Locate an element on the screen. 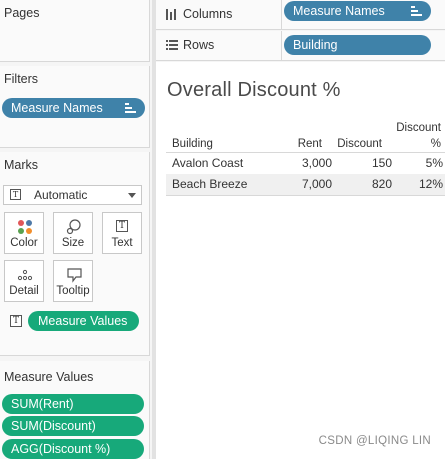 This screenshot has height=459, width=445. measure-pill-label: SUM(Rent) is located at coordinates (42, 404).